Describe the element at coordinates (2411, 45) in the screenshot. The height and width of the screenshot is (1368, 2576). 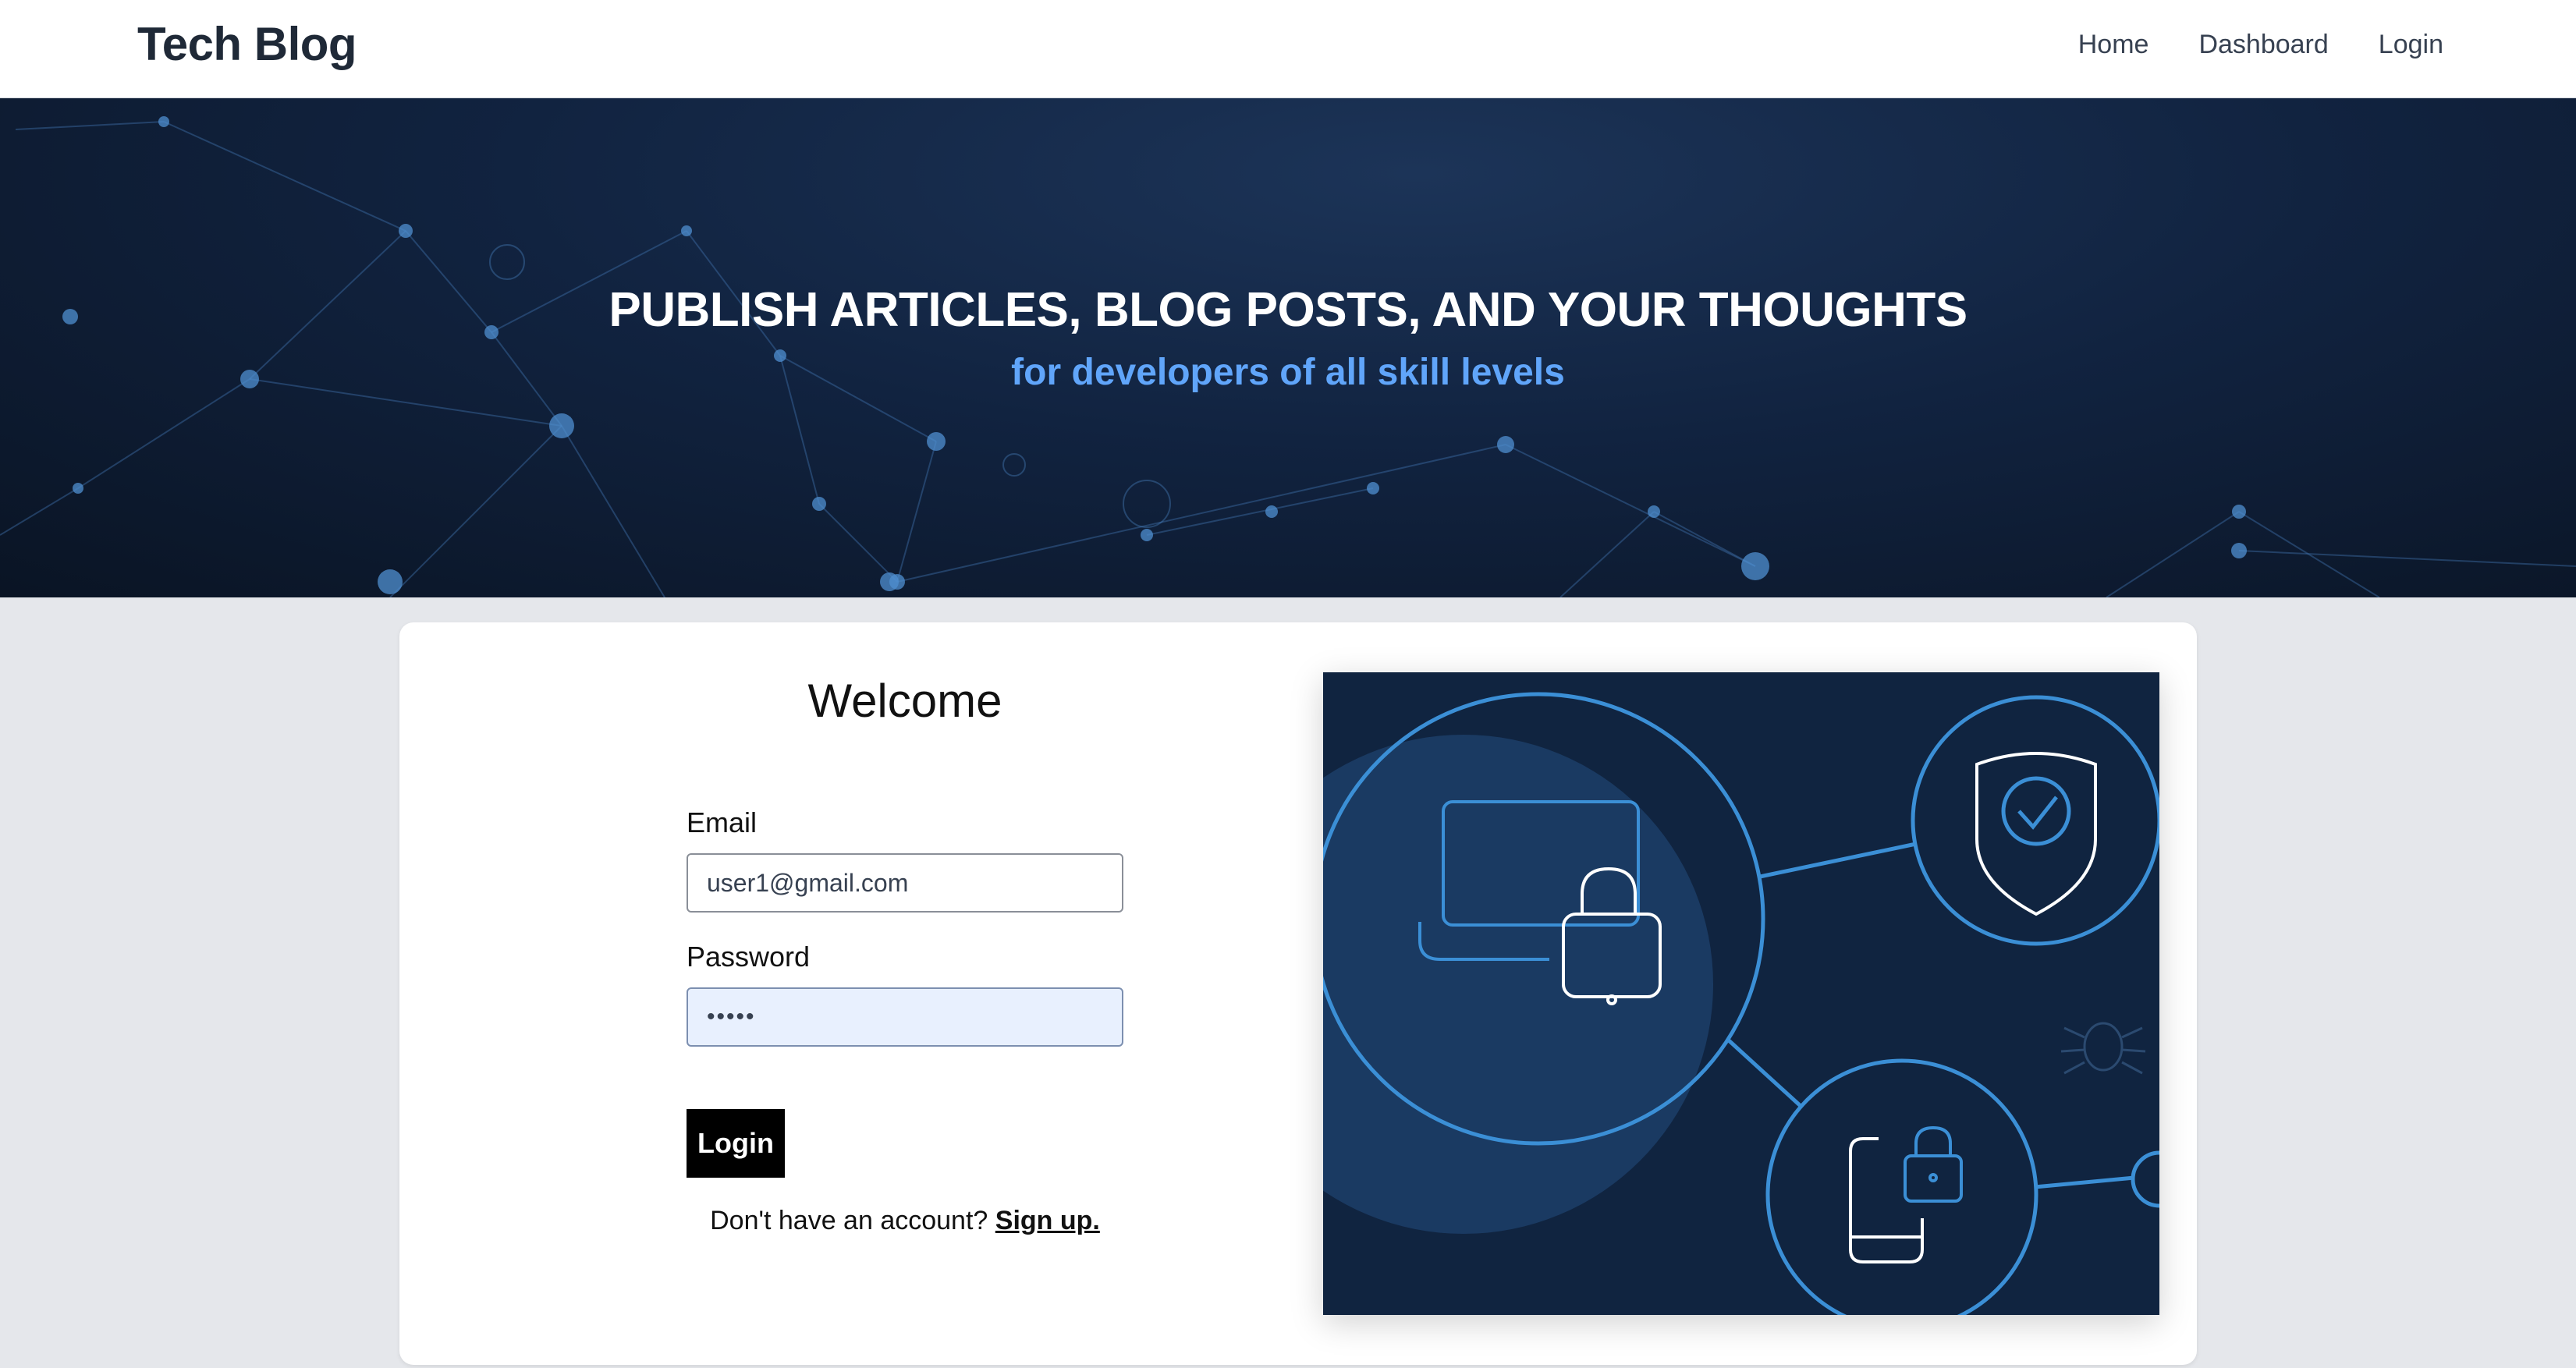
I see `nav-link-login: Login` at that location.